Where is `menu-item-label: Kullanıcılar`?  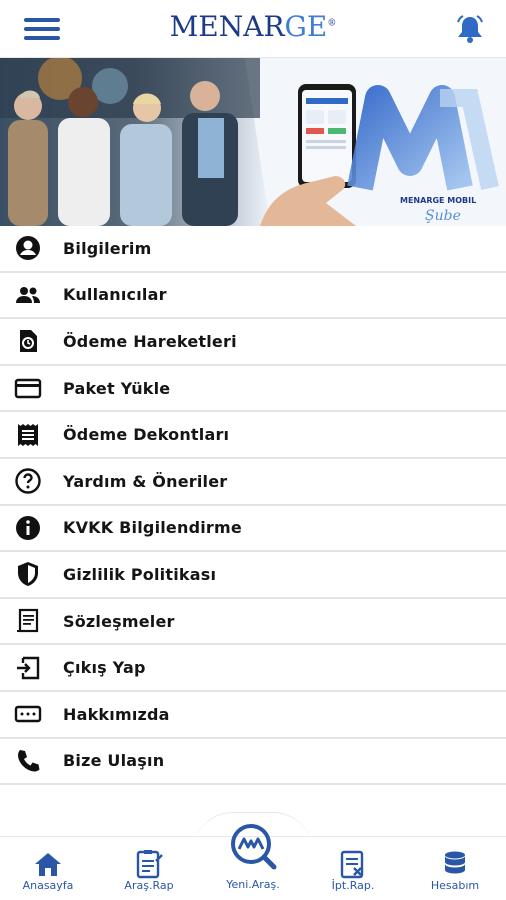 menu-item-label: Kullanıcılar is located at coordinates (115, 295).